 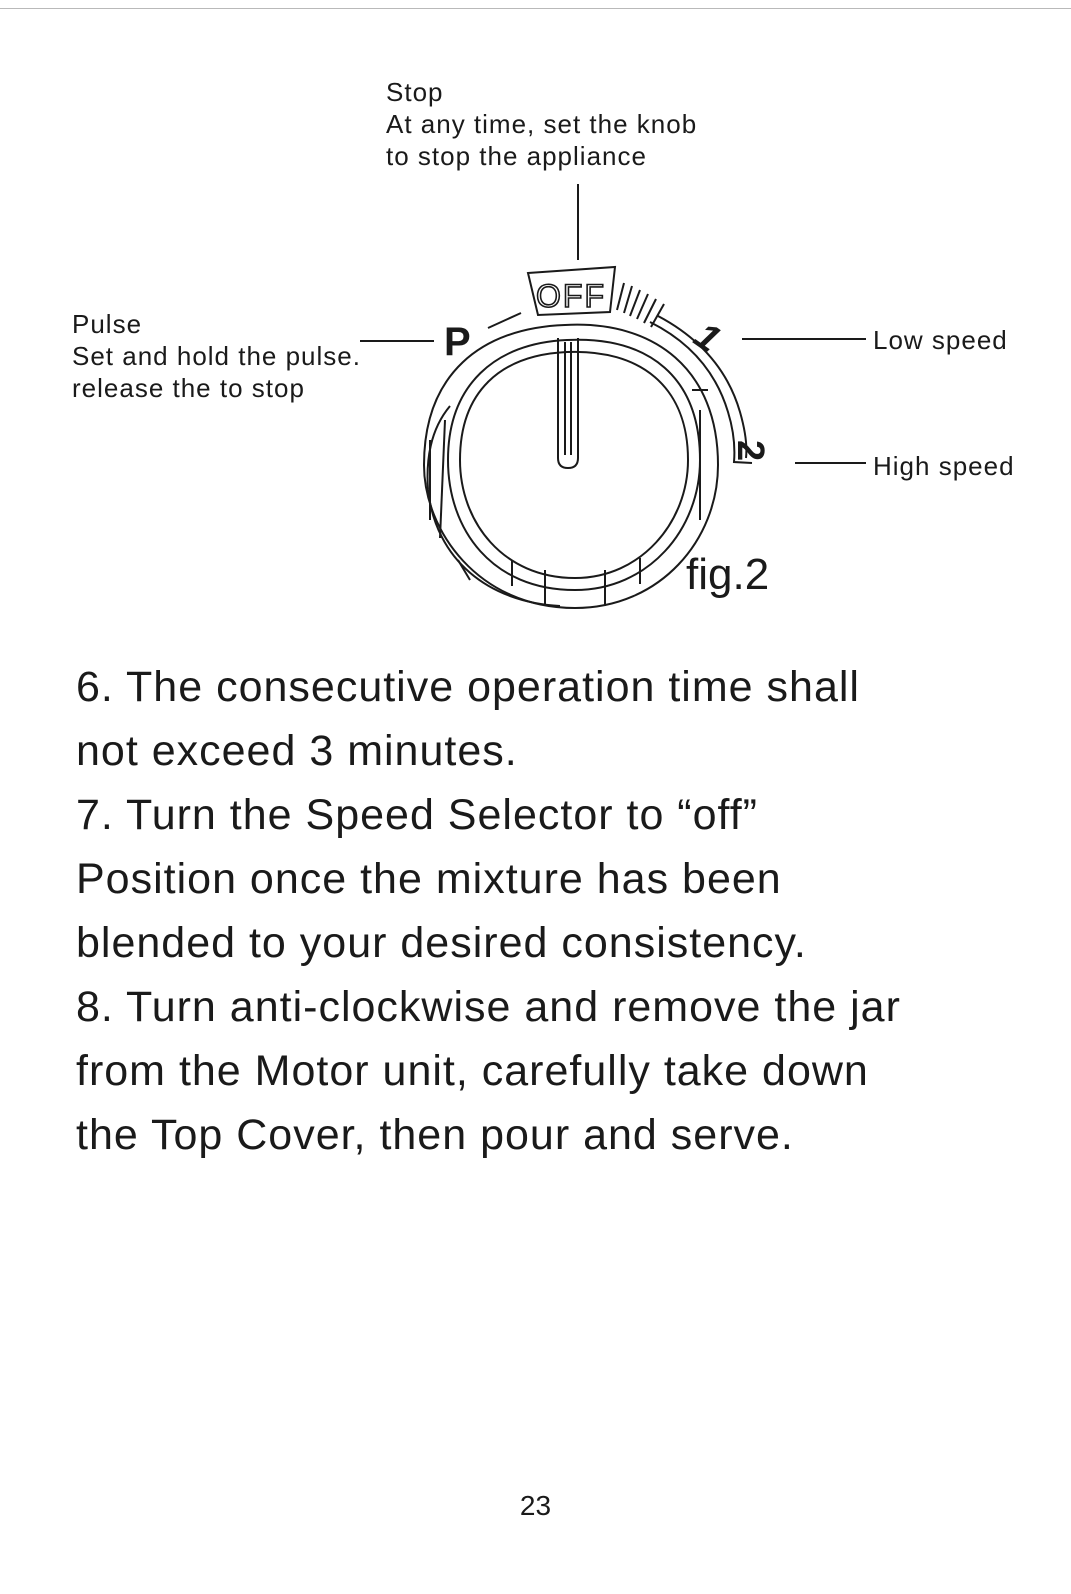 What do you see at coordinates (571, 296) in the screenshot?
I see `off-mark: OFF` at bounding box center [571, 296].